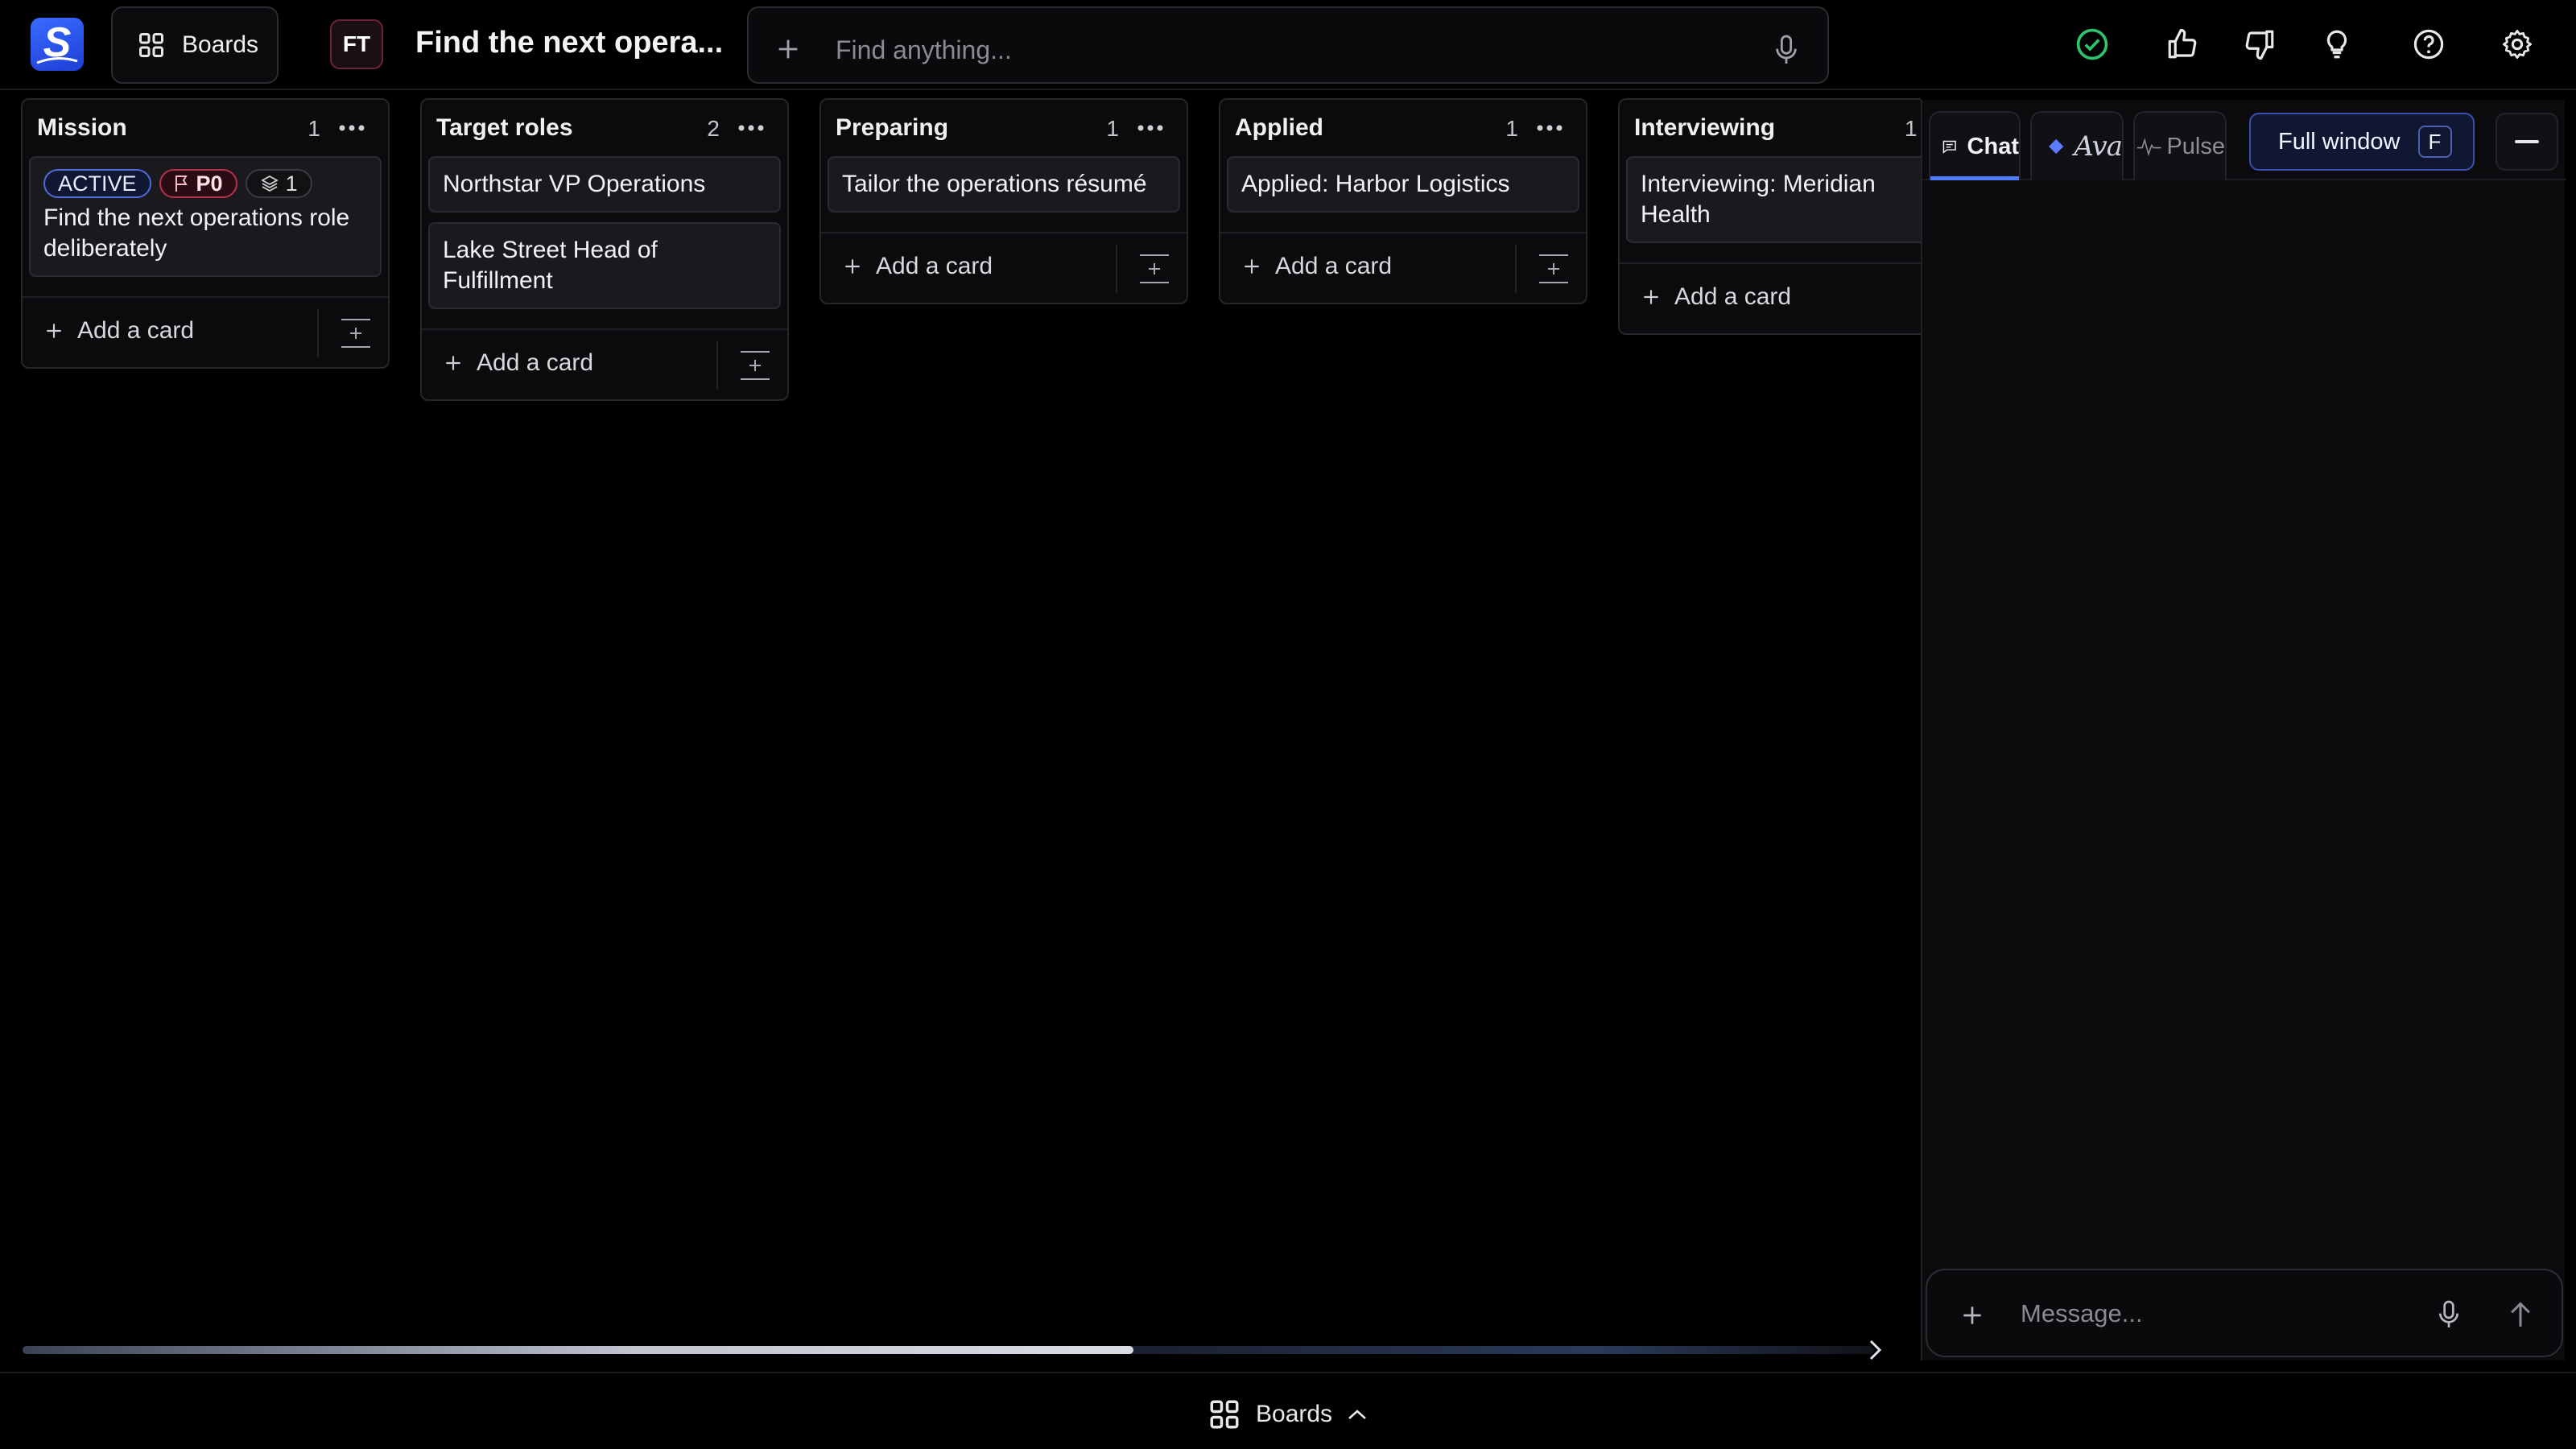 The width and height of the screenshot is (2576, 1449). Describe the element at coordinates (205, 128) in the screenshot. I see `column-header: Mission 1` at that location.